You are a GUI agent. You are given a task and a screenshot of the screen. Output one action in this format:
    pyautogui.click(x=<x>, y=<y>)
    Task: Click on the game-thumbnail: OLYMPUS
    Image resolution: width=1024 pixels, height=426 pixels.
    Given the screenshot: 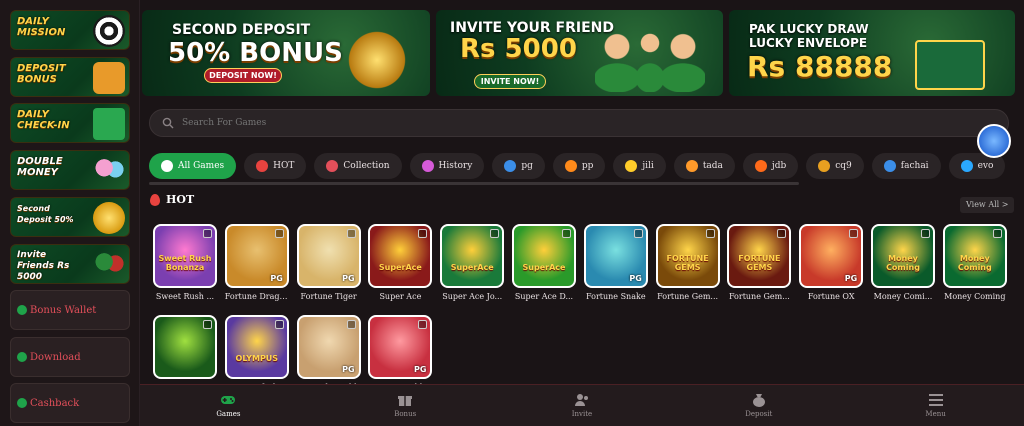 What is the action you would take?
    pyautogui.click(x=256, y=347)
    